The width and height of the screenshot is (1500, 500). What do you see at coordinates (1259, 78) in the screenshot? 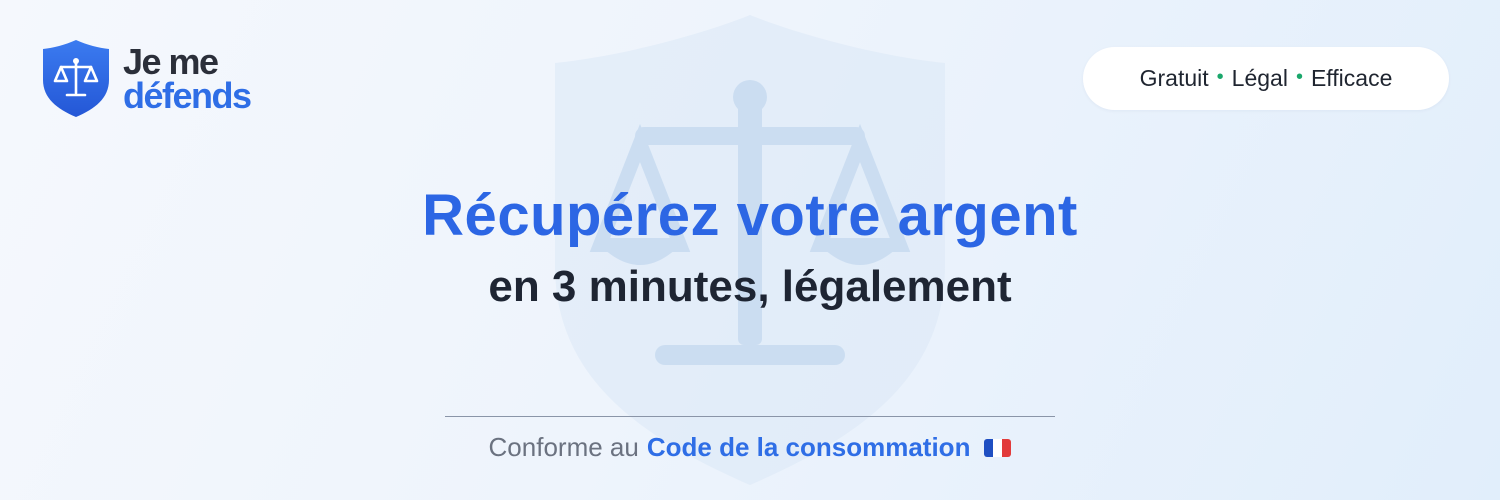
I see `badge-item-legal: Légal` at bounding box center [1259, 78].